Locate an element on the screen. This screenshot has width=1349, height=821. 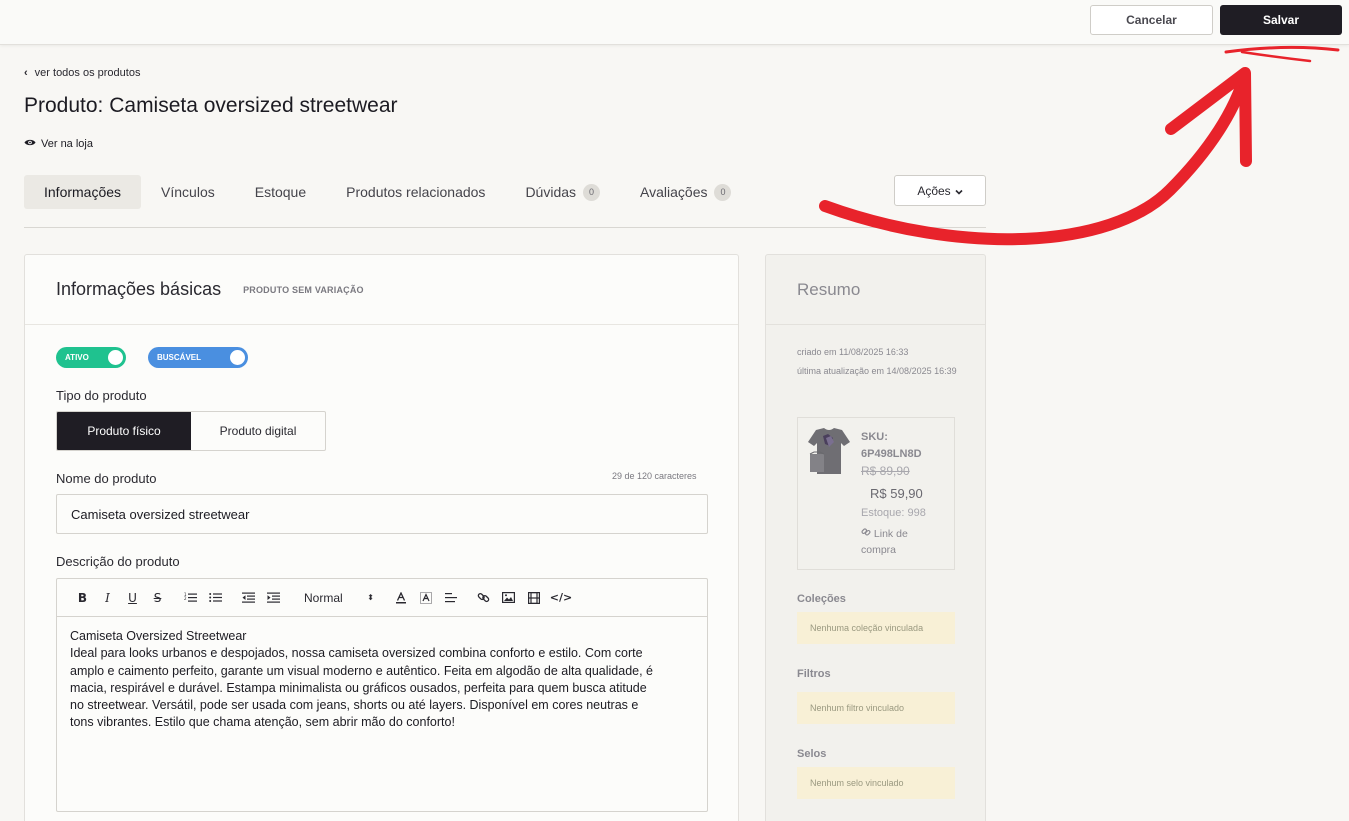
view-in-store-link: Ver na loja is located at coordinates (58, 144).